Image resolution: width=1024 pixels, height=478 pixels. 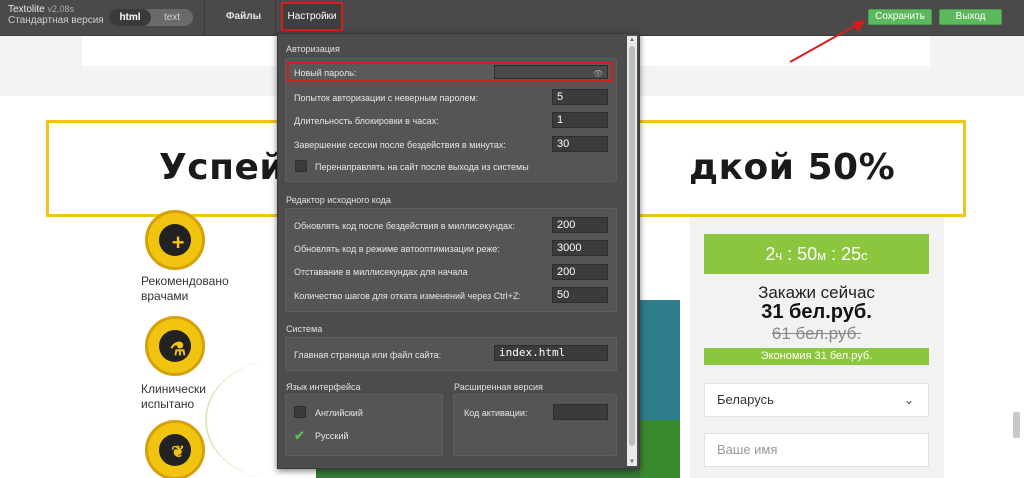 I want to click on name-input: Ваше имя, so click(x=816, y=450).